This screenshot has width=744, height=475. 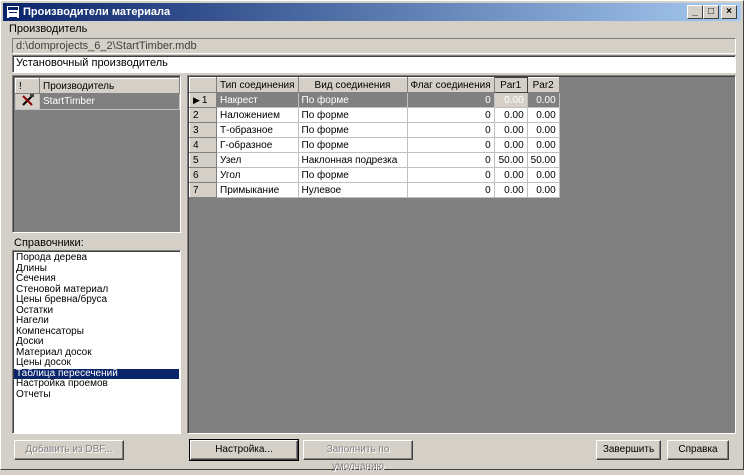 I want to click on title-bar: Производители материала _ □ ×, so click(x=372, y=12).